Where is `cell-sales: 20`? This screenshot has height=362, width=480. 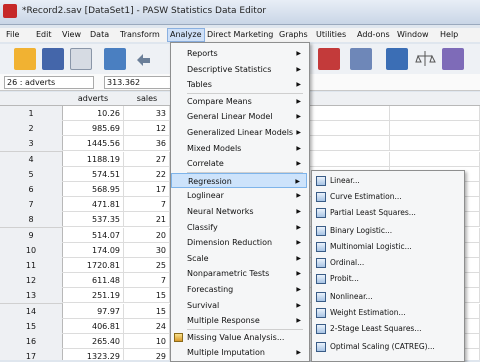 cell-sales: 20 is located at coordinates (147, 235).